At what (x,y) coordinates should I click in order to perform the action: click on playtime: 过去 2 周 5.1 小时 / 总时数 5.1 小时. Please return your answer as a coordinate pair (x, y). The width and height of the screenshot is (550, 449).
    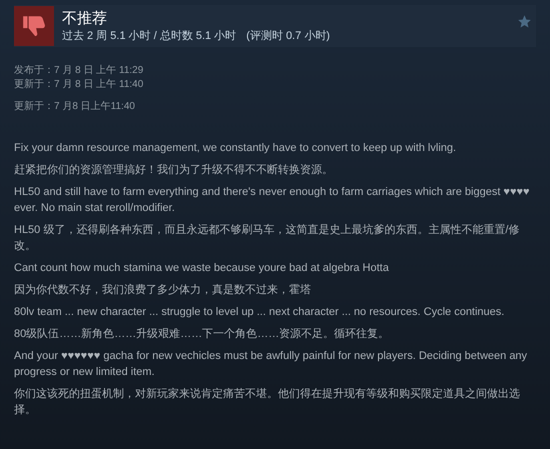
    Looking at the image, I should click on (149, 36).